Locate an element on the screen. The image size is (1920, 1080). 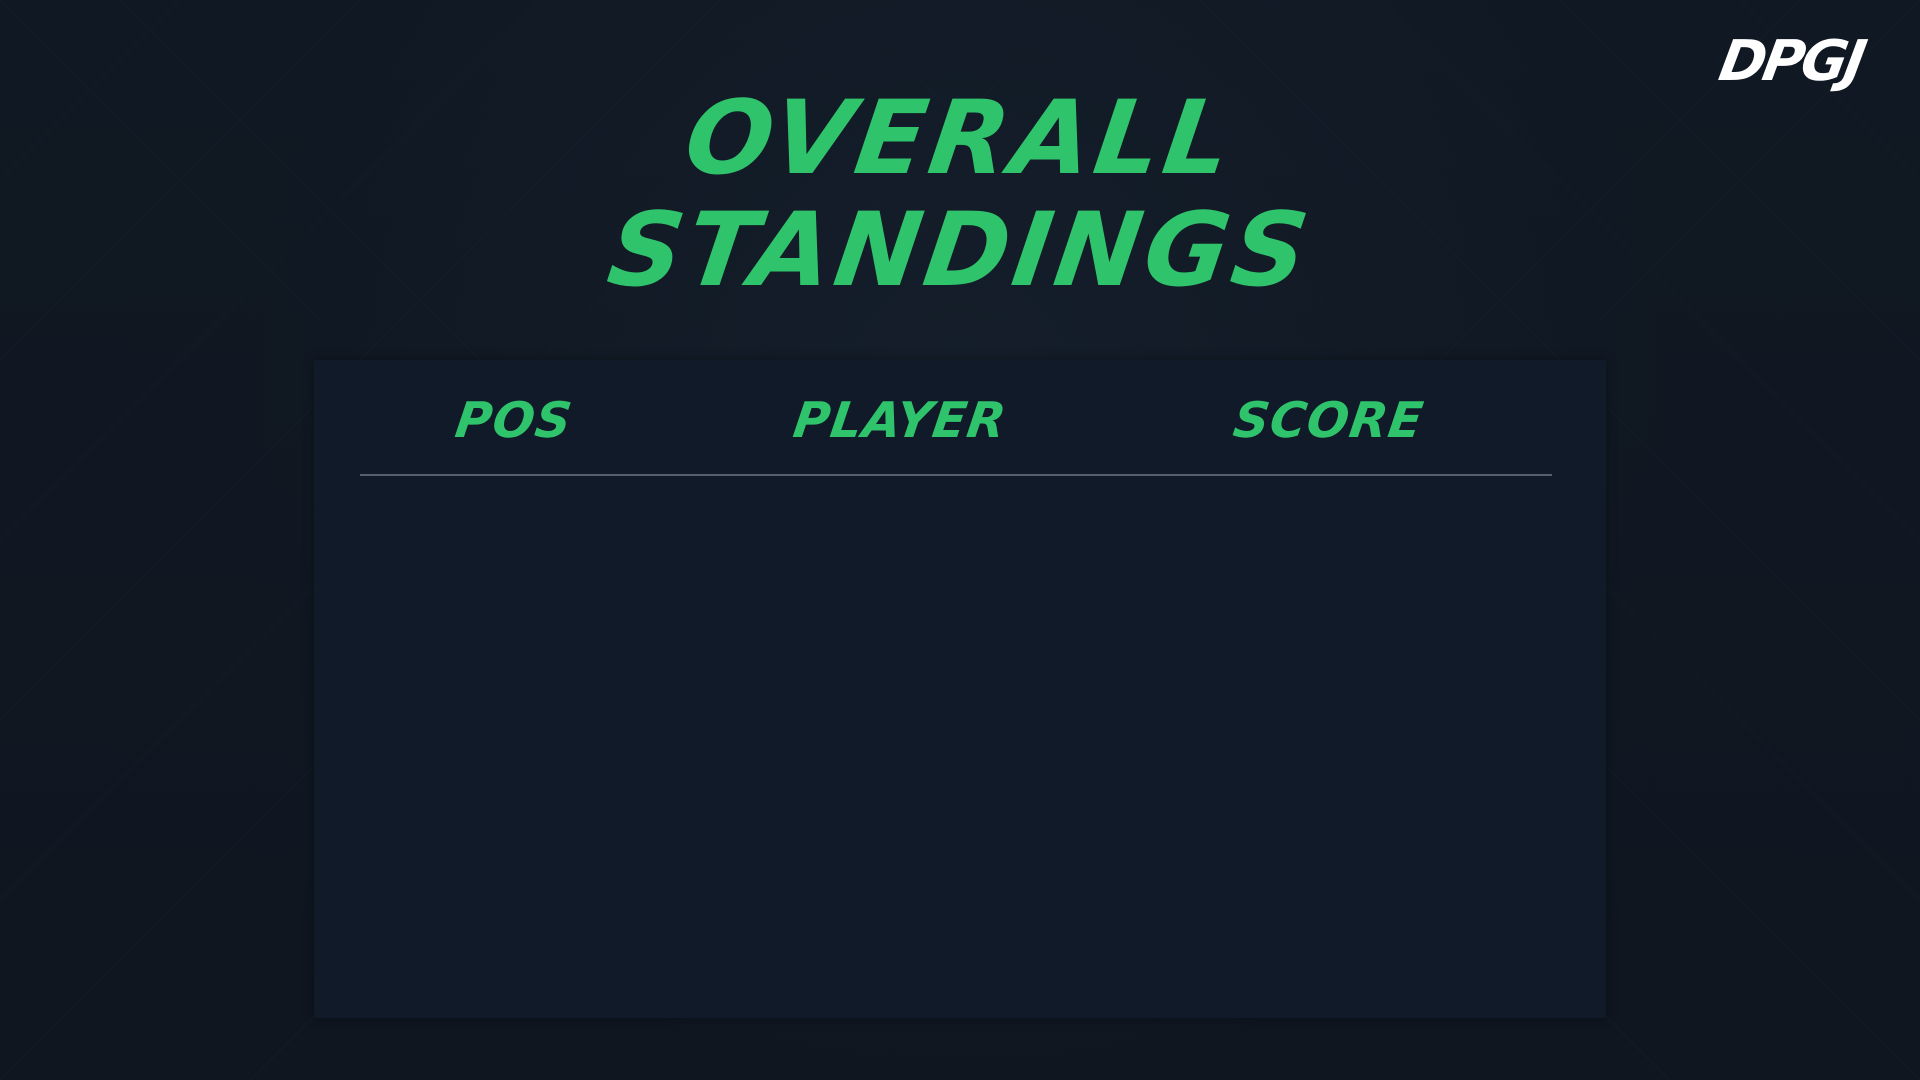
header-player: PLAYER is located at coordinates (900, 420).